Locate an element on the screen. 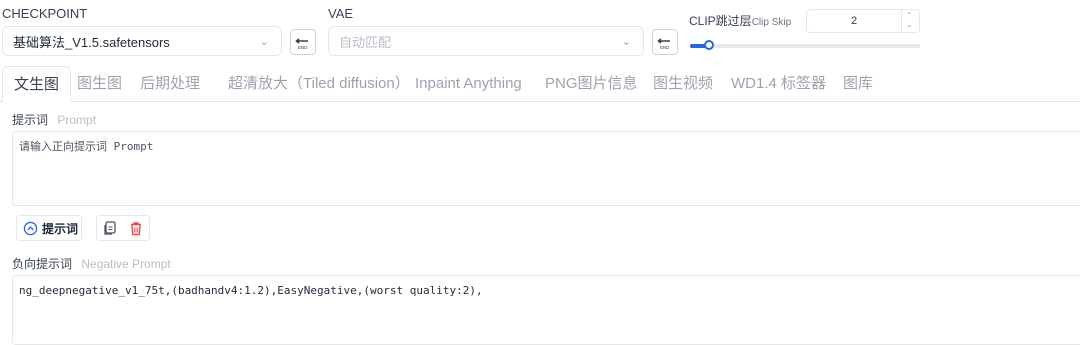 This screenshot has height=345, width=1080. tab-png-info: PNG图片信息 is located at coordinates (591, 84).